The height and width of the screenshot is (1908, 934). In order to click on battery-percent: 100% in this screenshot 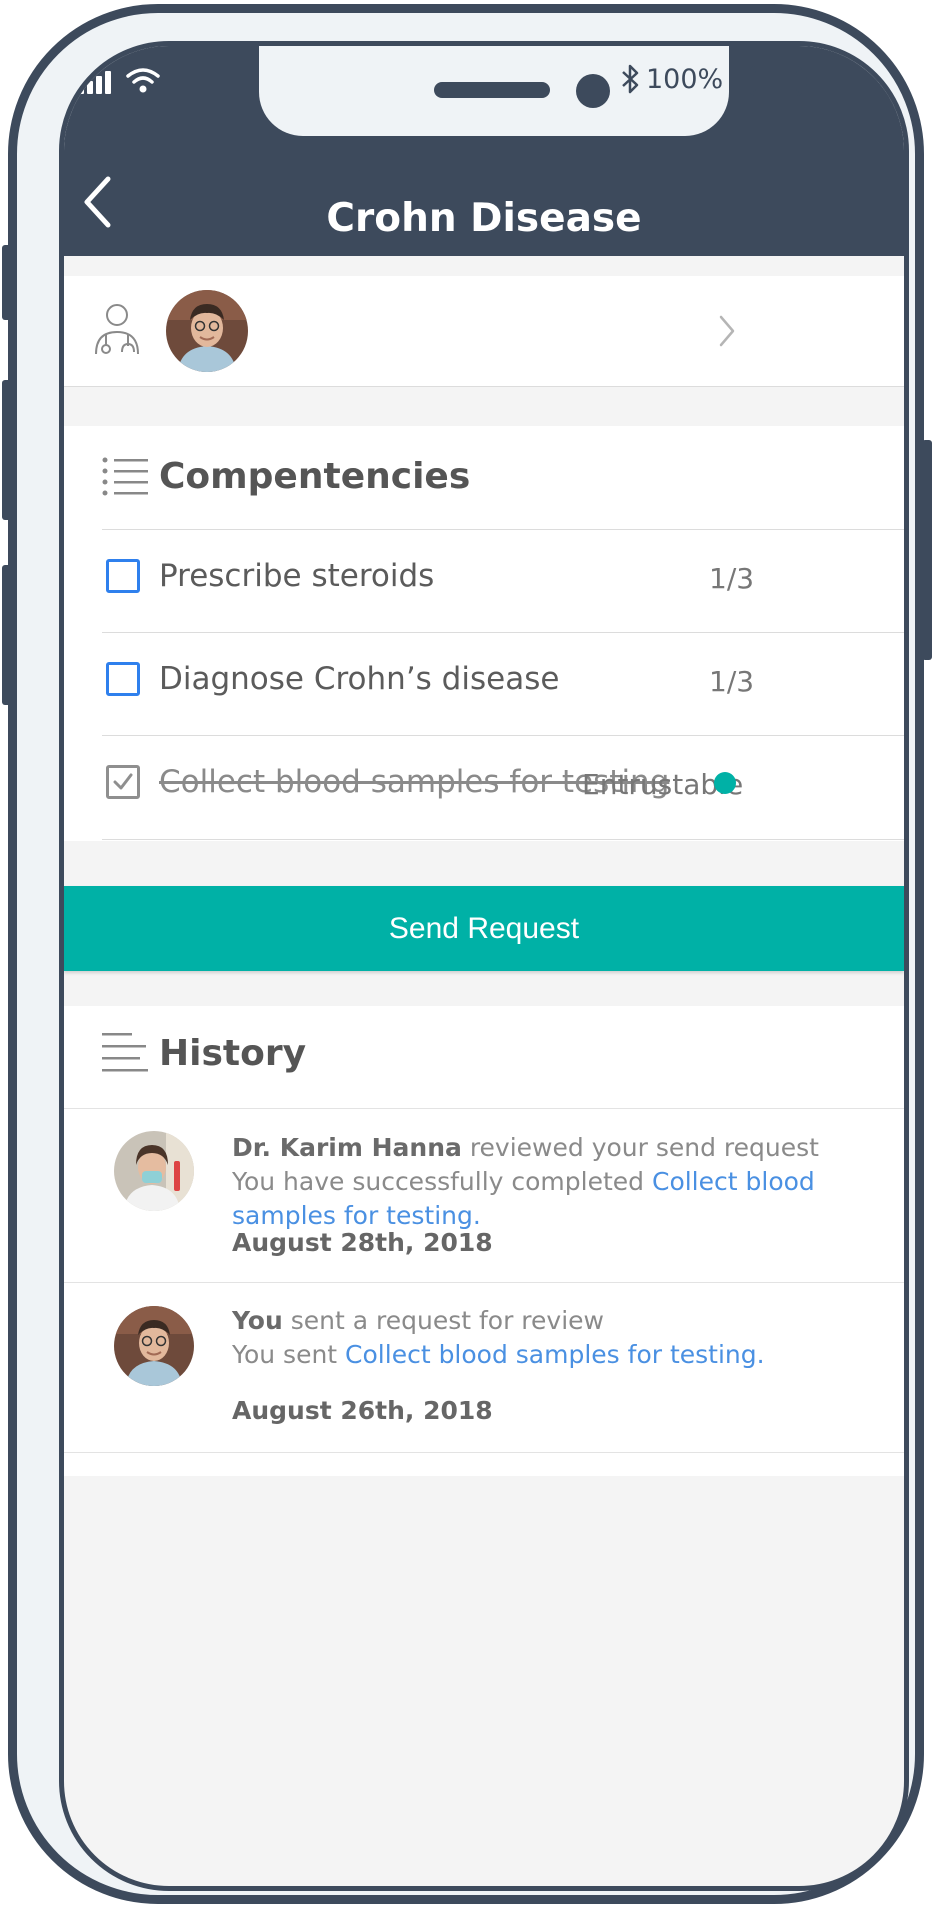, I will do `click(685, 79)`.